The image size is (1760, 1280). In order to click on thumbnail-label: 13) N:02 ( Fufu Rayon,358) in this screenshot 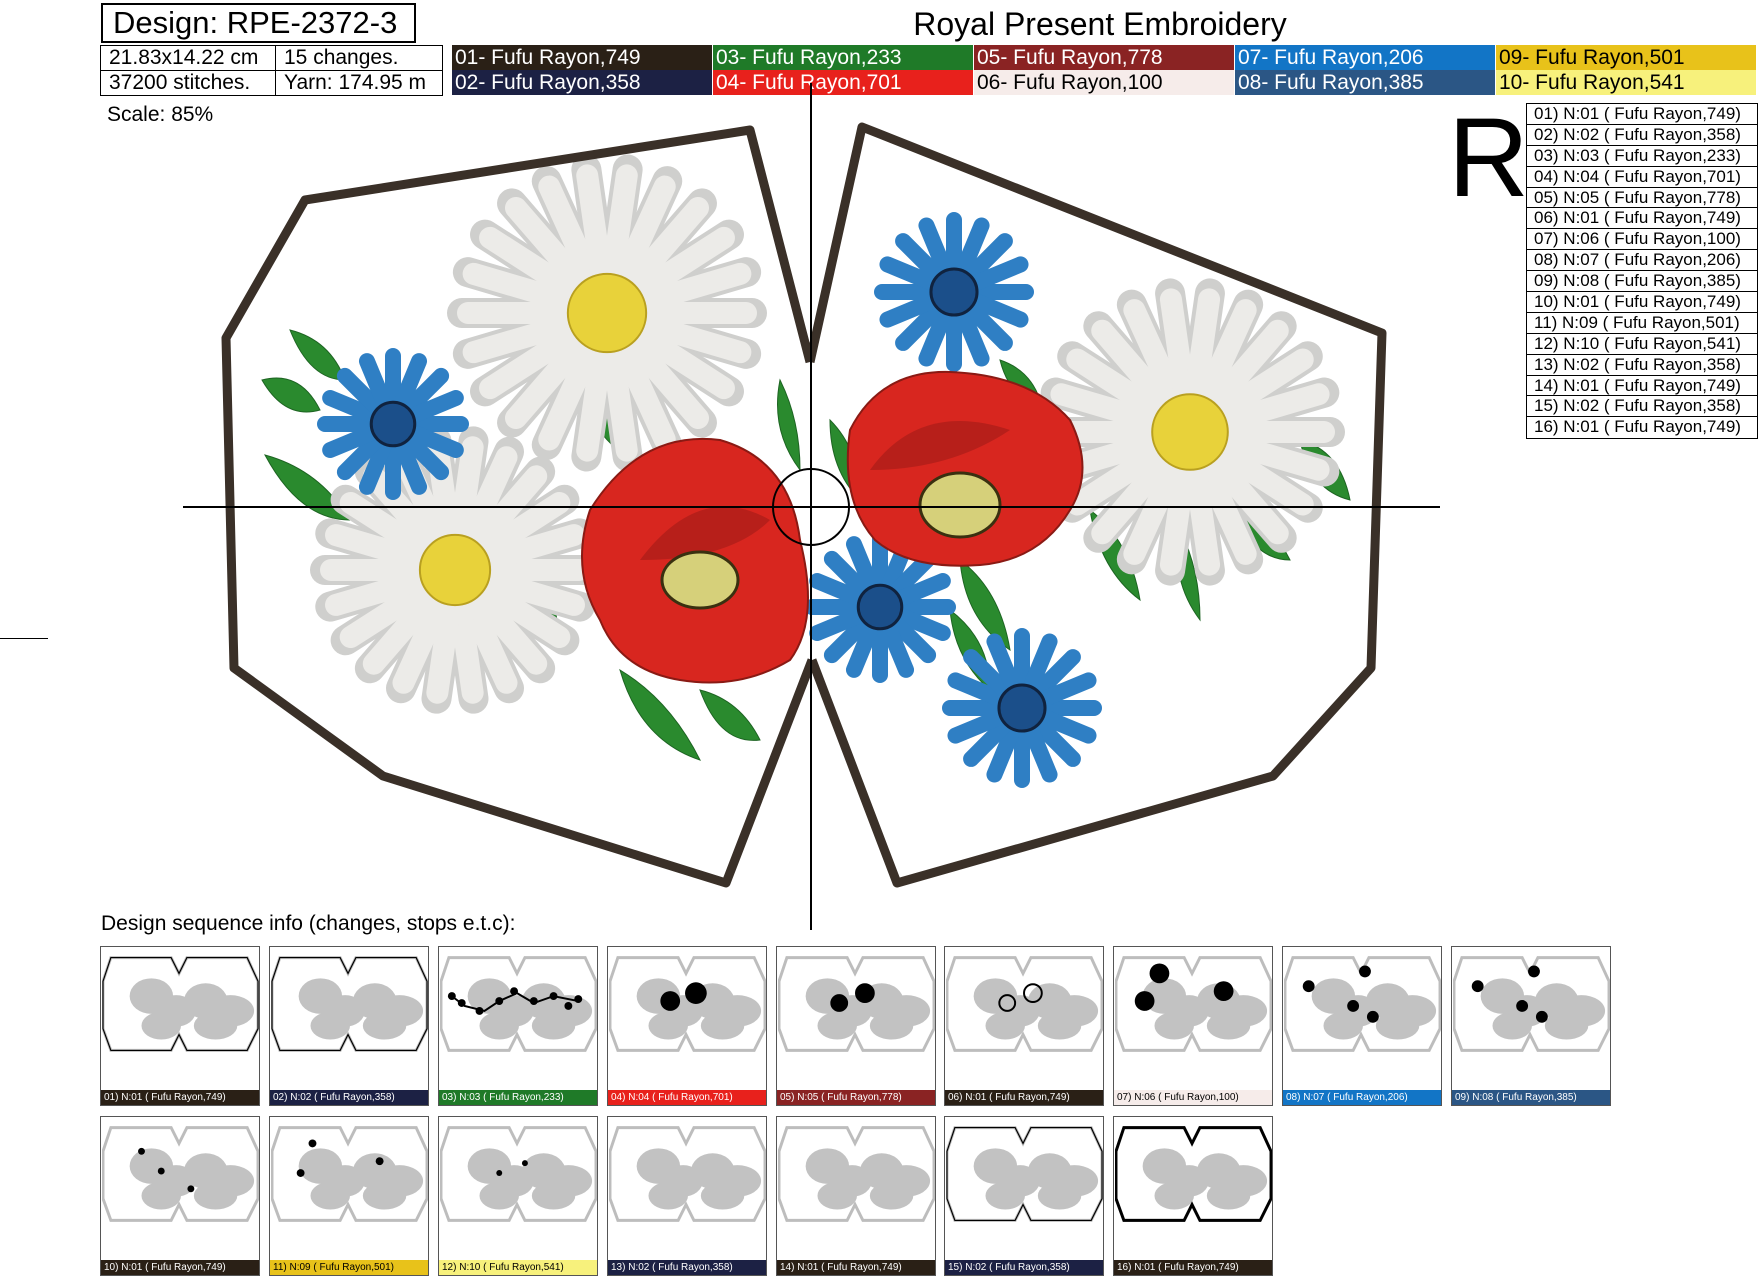, I will do `click(687, 1267)`.